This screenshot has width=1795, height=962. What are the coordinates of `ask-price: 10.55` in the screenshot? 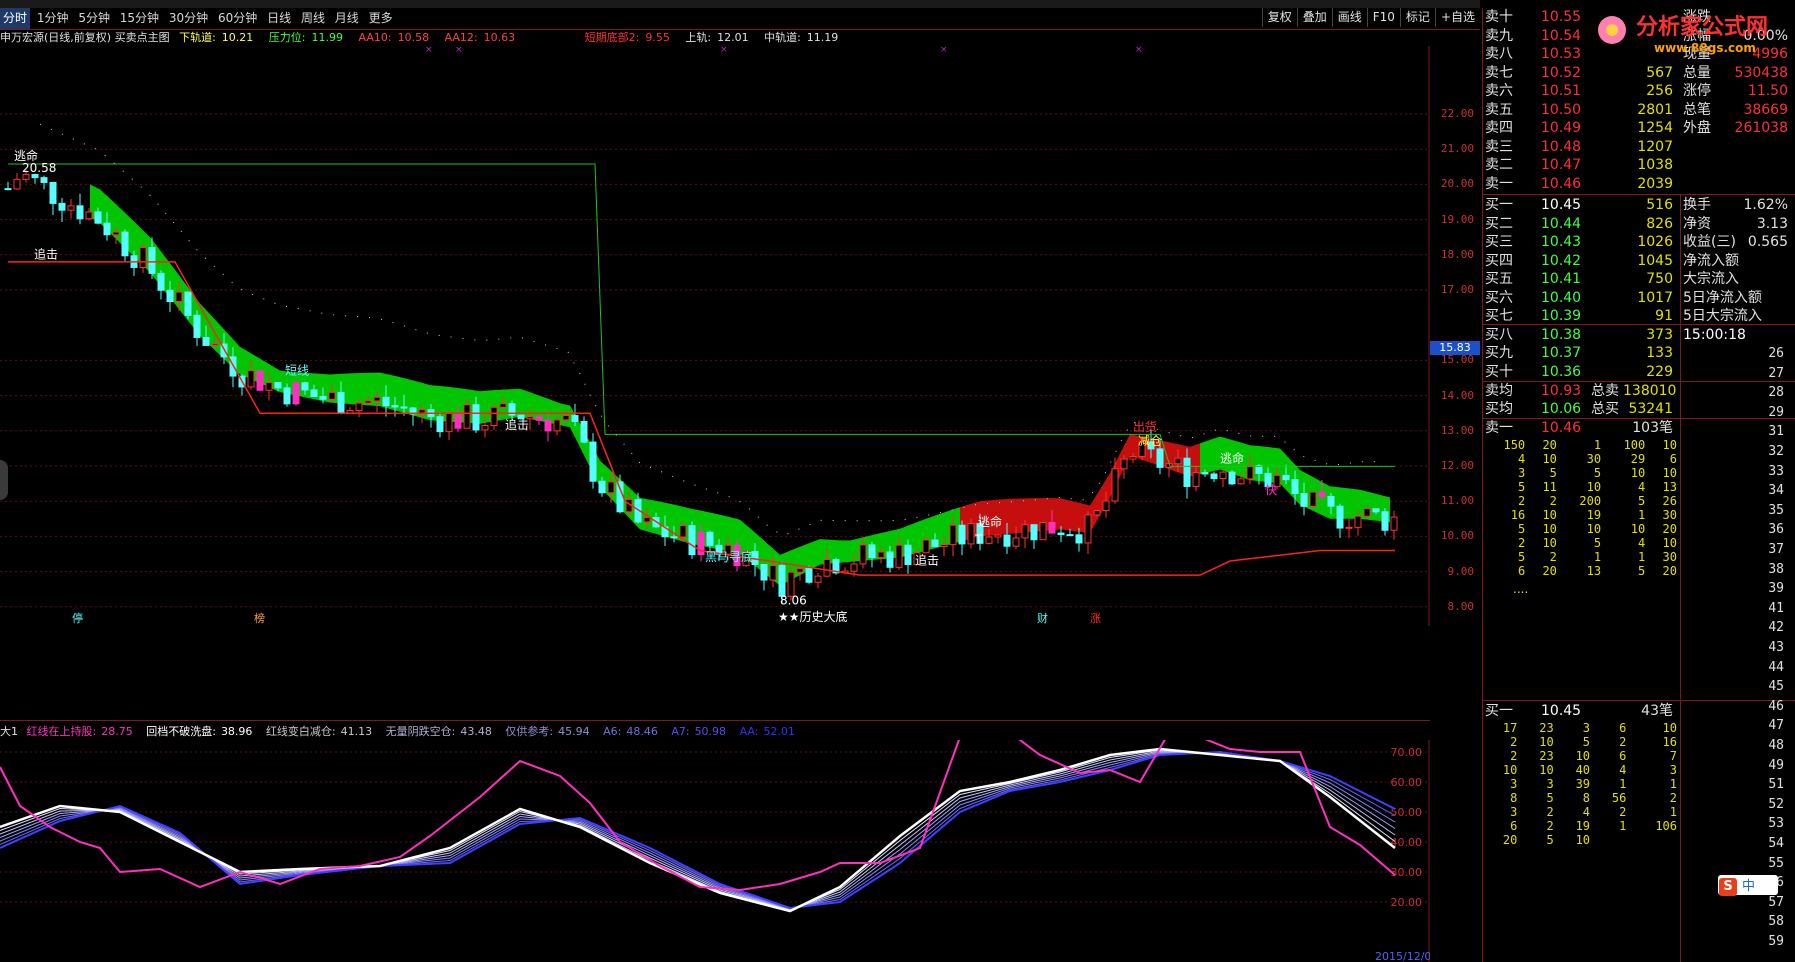 It's located at (1561, 17).